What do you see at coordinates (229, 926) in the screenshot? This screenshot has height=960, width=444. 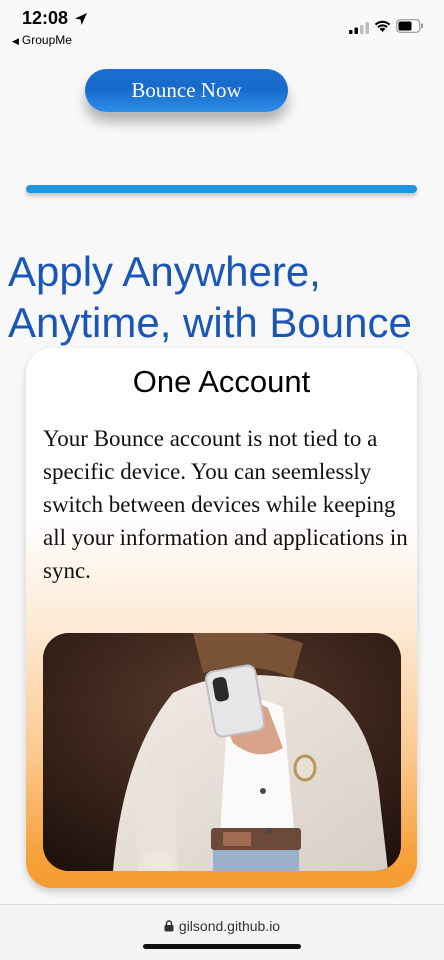 I see `url-text: gilsond.github.io` at bounding box center [229, 926].